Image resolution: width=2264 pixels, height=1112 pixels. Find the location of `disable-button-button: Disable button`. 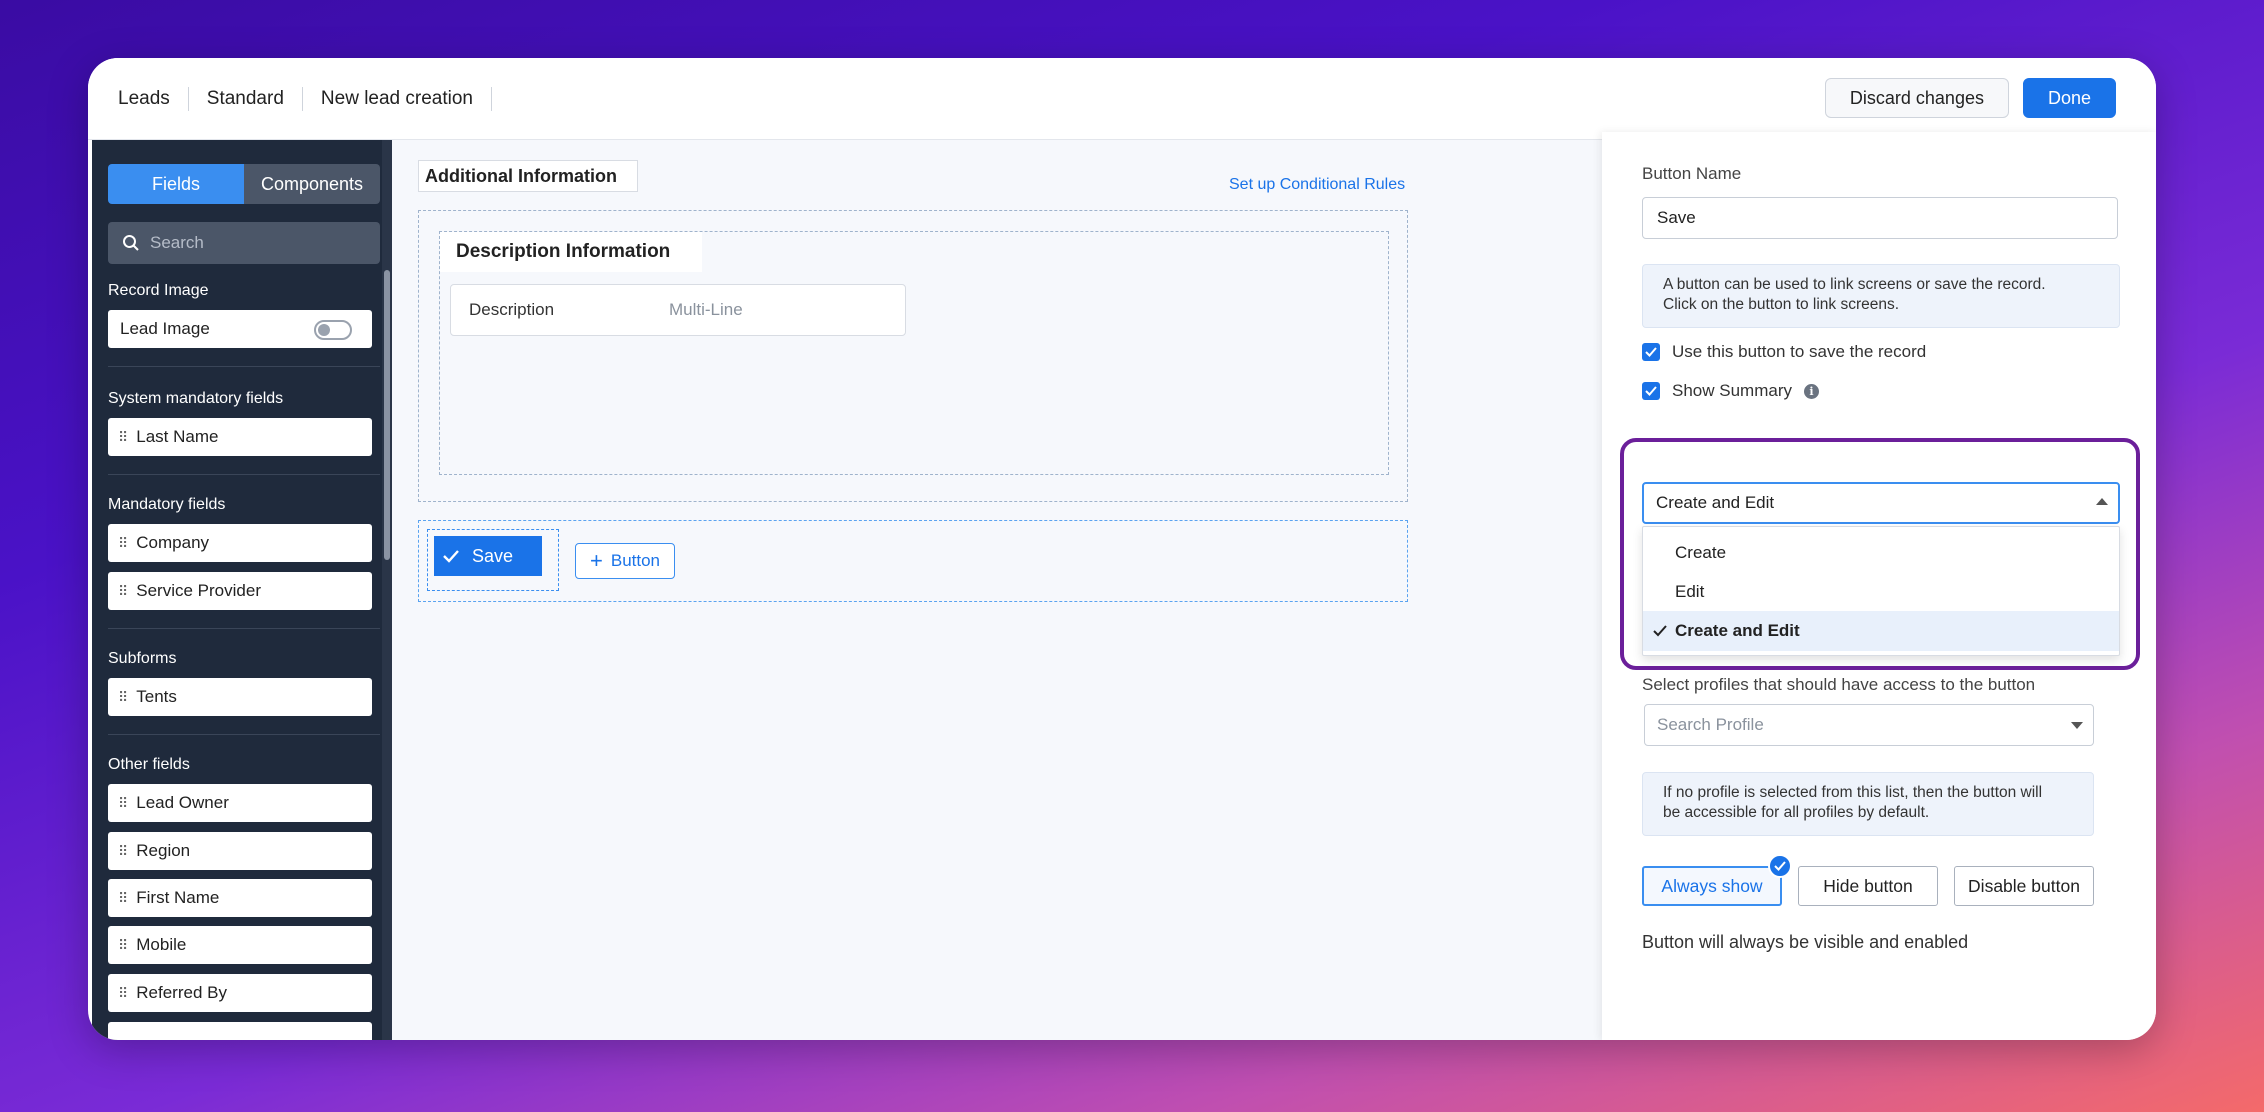

disable-button-button: Disable button is located at coordinates (2024, 886).